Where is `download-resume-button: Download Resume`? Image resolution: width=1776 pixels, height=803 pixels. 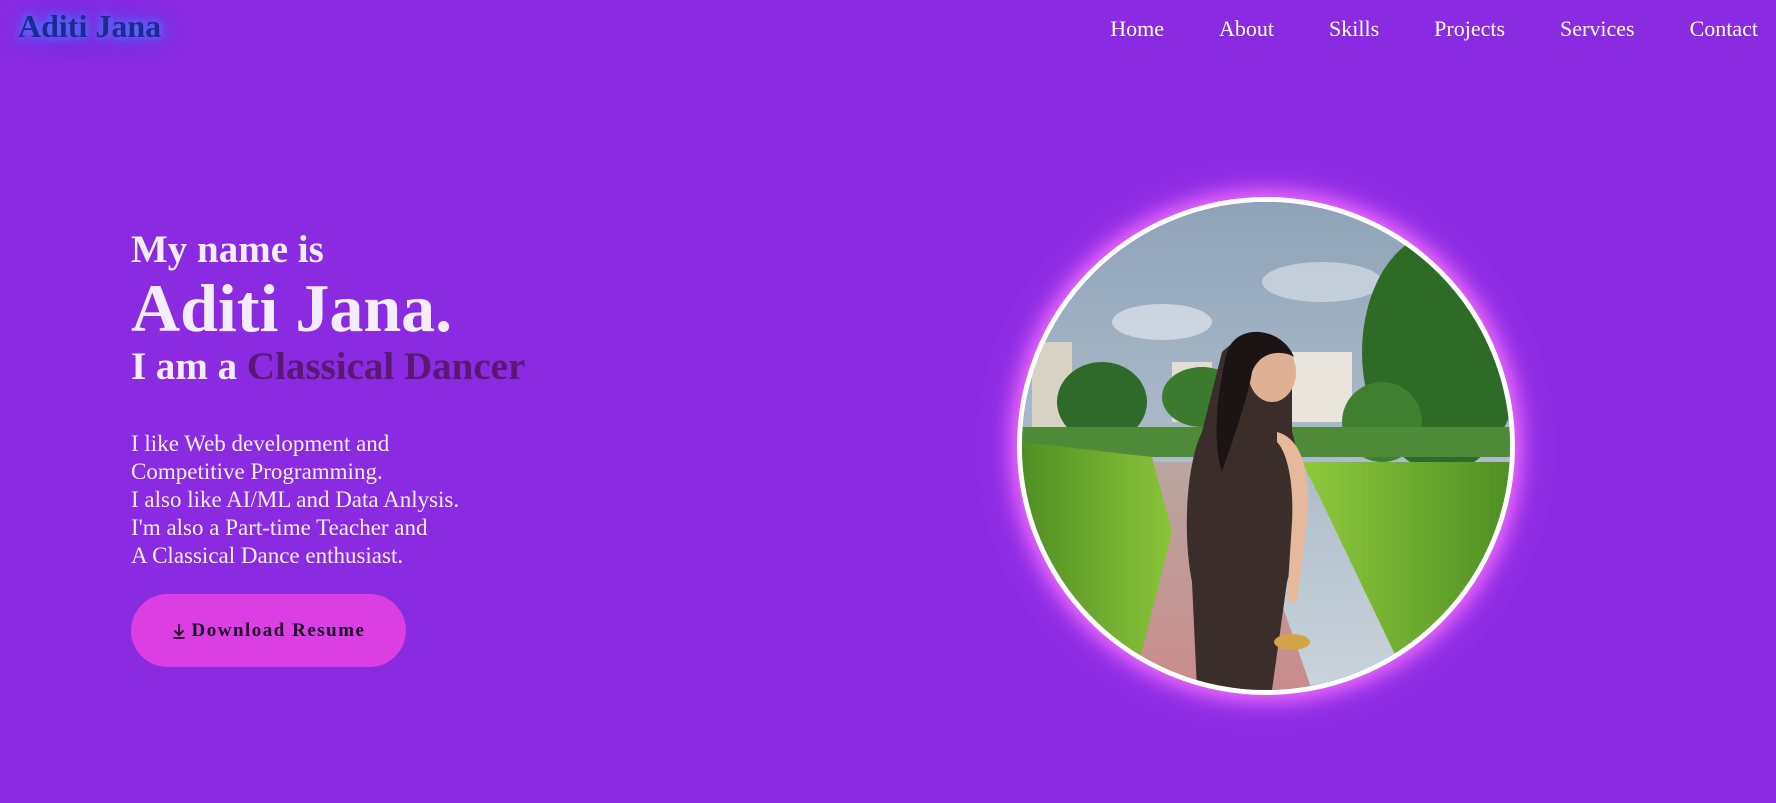 download-resume-button: Download Resume is located at coordinates (268, 630).